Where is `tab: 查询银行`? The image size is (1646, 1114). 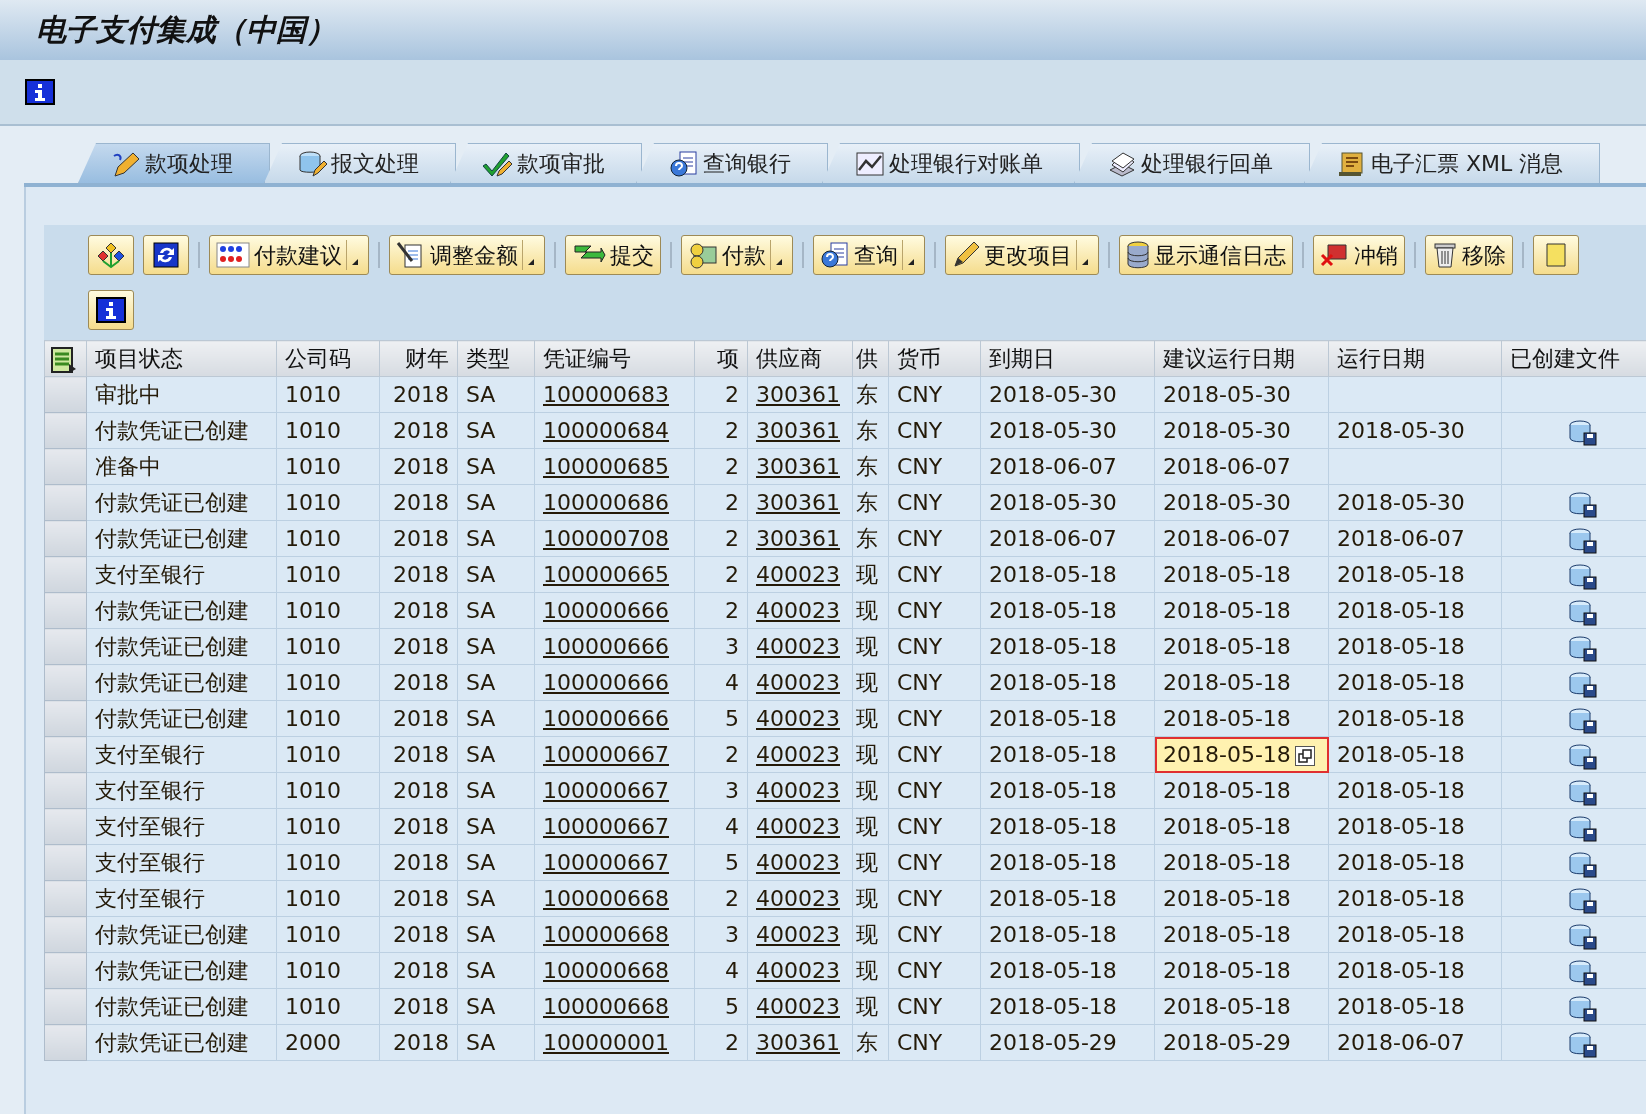
tab: 查询银行 is located at coordinates (732, 163).